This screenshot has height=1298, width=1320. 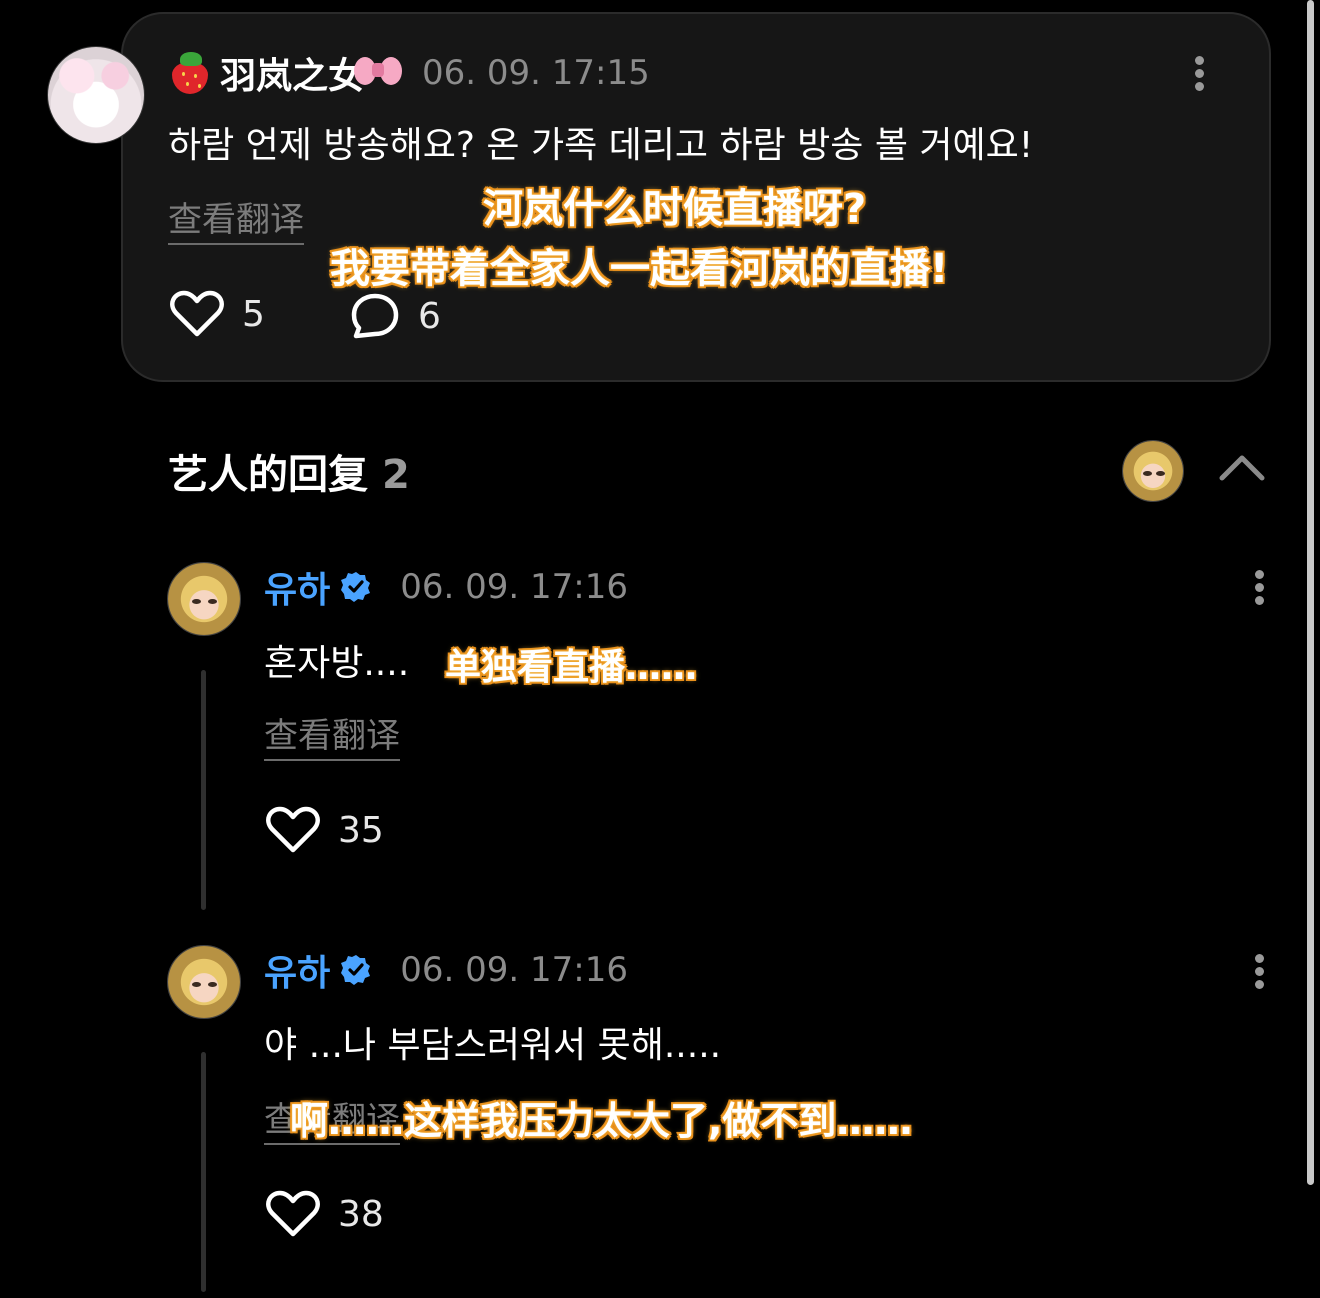 What do you see at coordinates (361, 830) in the screenshot?
I see `reply-like-count: 35` at bounding box center [361, 830].